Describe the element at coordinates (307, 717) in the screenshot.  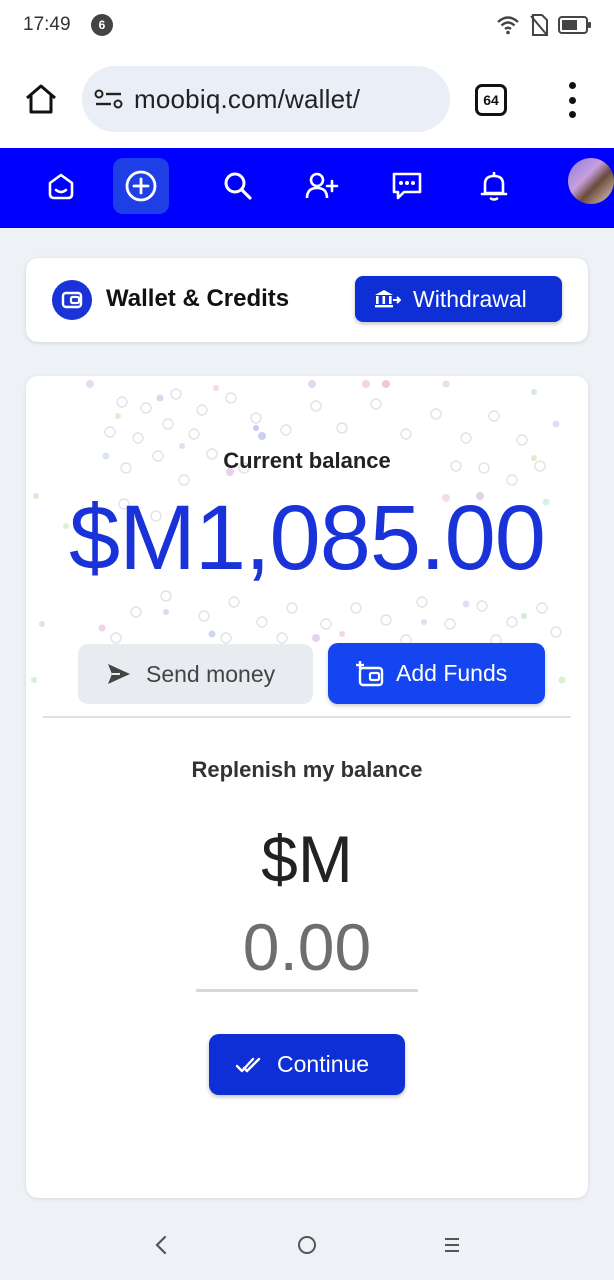
I see `divider` at that location.